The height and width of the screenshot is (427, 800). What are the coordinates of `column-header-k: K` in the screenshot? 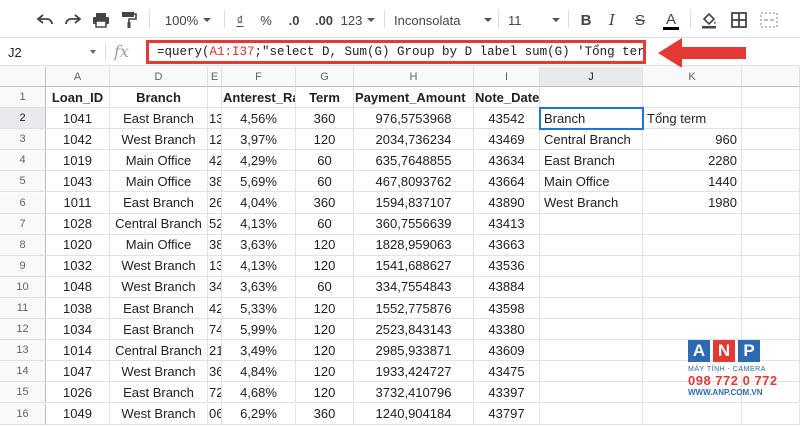 It's located at (692, 77).